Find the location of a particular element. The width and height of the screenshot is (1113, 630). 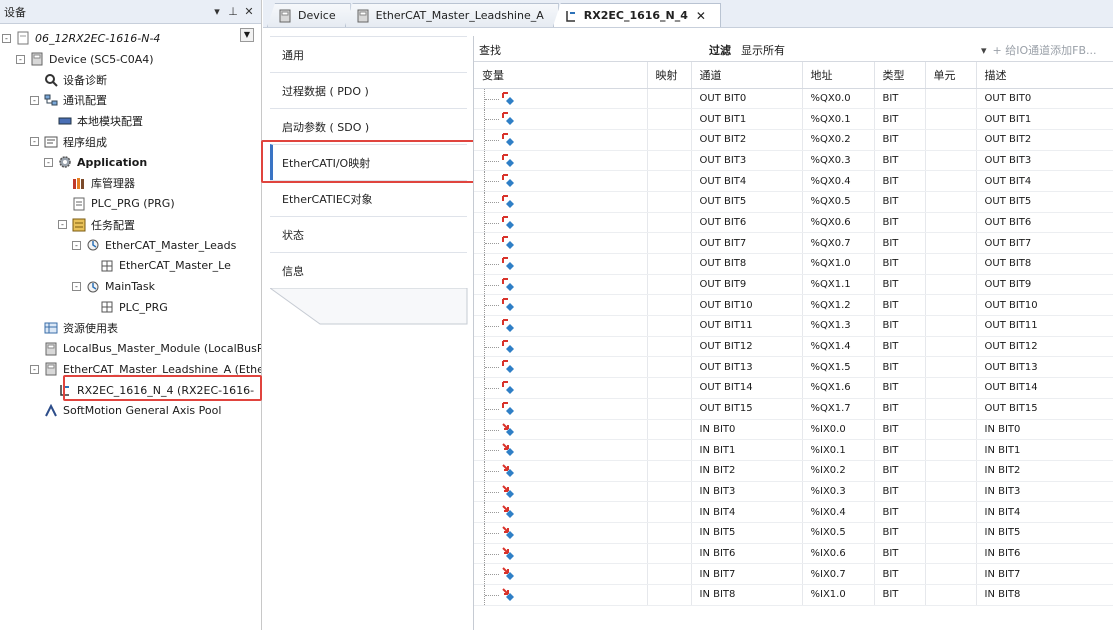

category-tab: 过程数据 ( PDO ) is located at coordinates (368, 90).